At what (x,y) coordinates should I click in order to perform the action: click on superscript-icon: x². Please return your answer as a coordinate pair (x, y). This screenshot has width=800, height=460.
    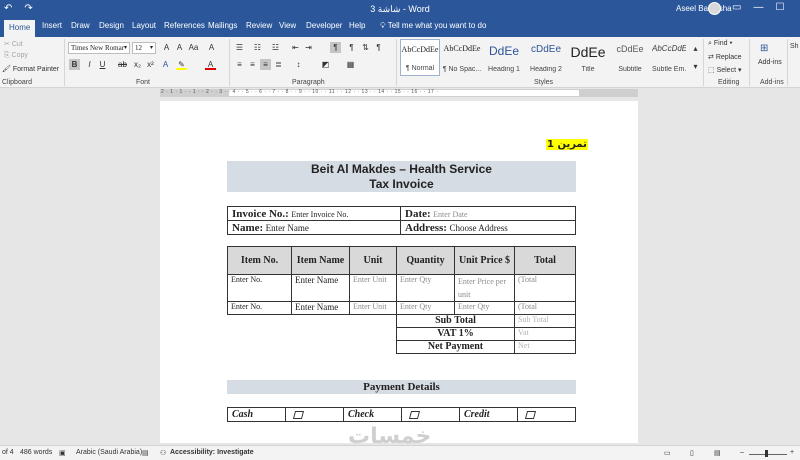
    Looking at the image, I should click on (150, 64).